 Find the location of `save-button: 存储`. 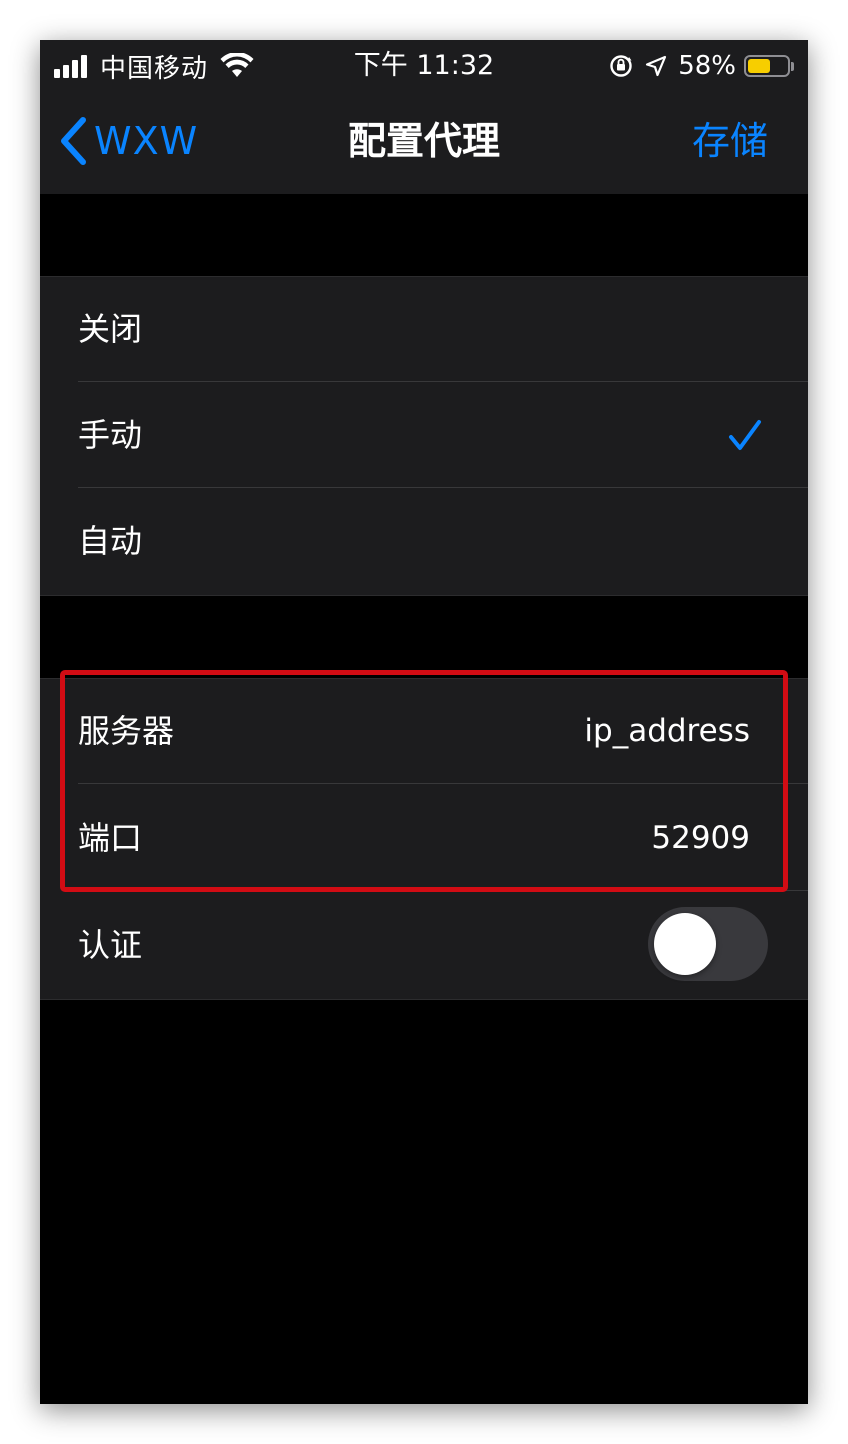

save-button: 存储 is located at coordinates (730, 141).